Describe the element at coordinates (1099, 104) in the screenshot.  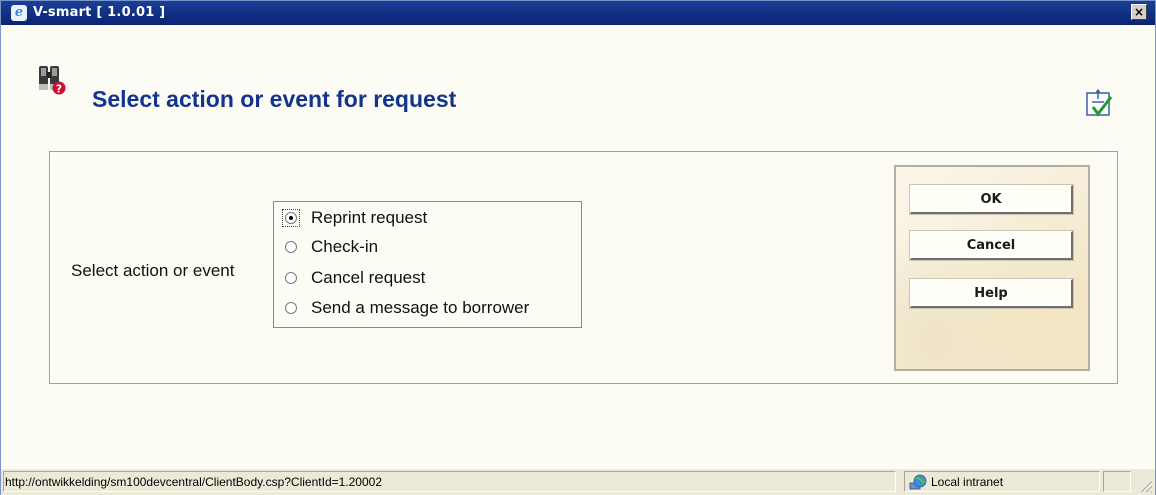
I see `form-check-icon` at that location.